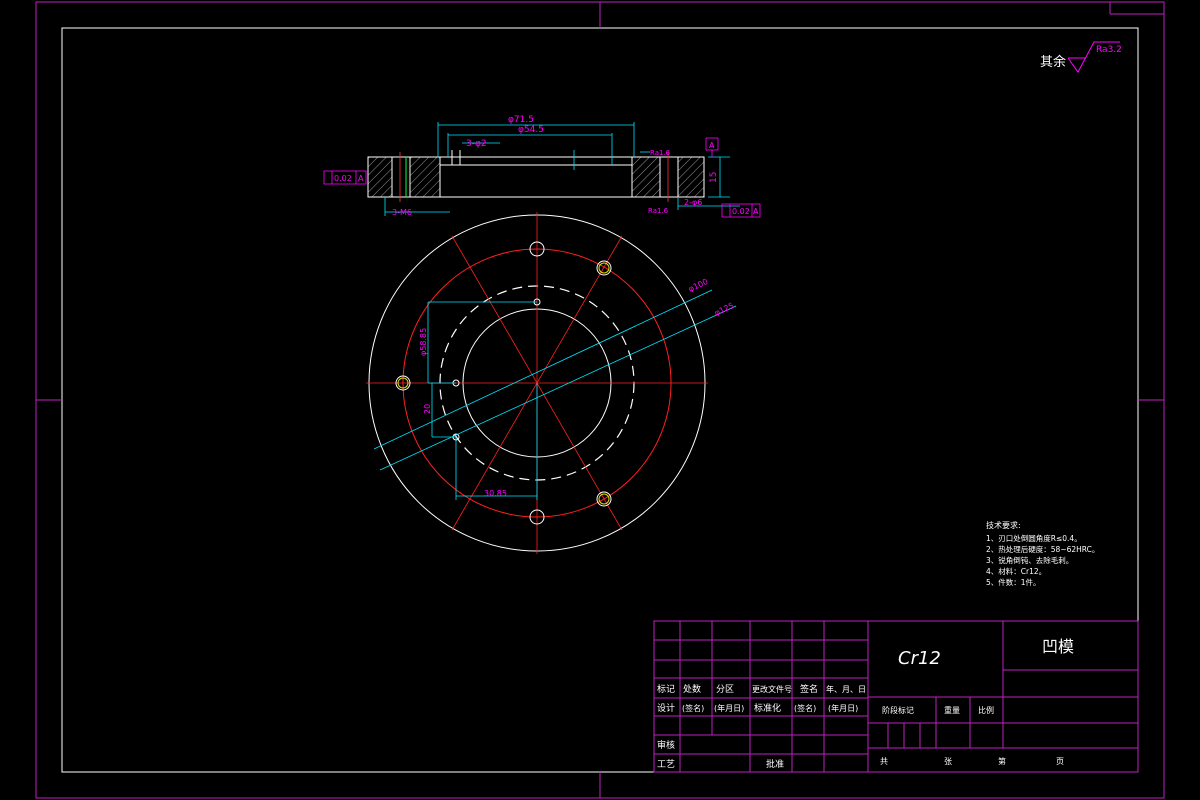 This screenshot has height=800, width=1200. Describe the element at coordinates (898, 710) in the screenshot. I see `stage-label: 阶段标记` at that location.